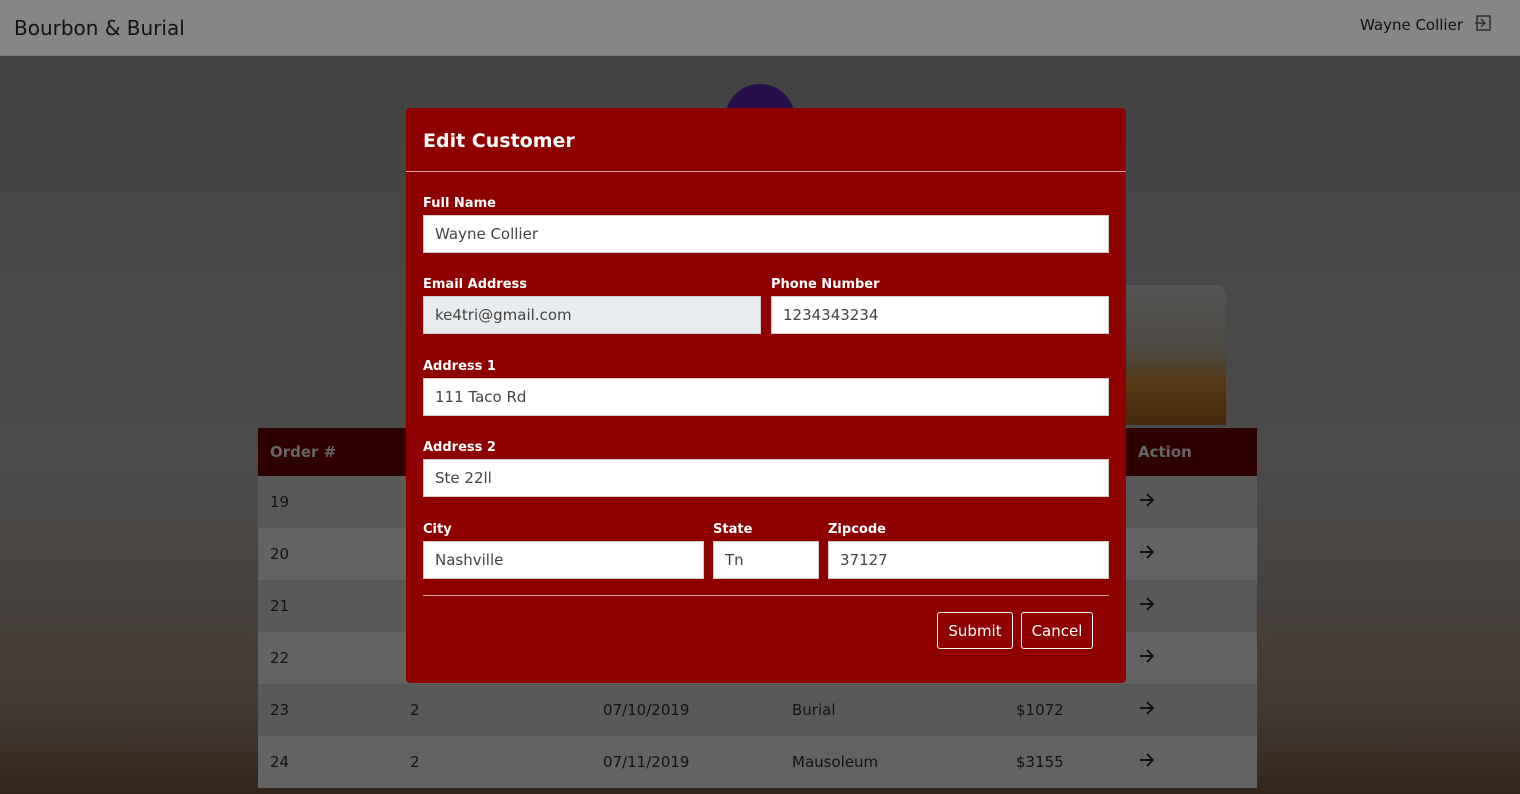 Image resolution: width=1520 pixels, height=794 pixels. I want to click on city-label: City, so click(437, 529).